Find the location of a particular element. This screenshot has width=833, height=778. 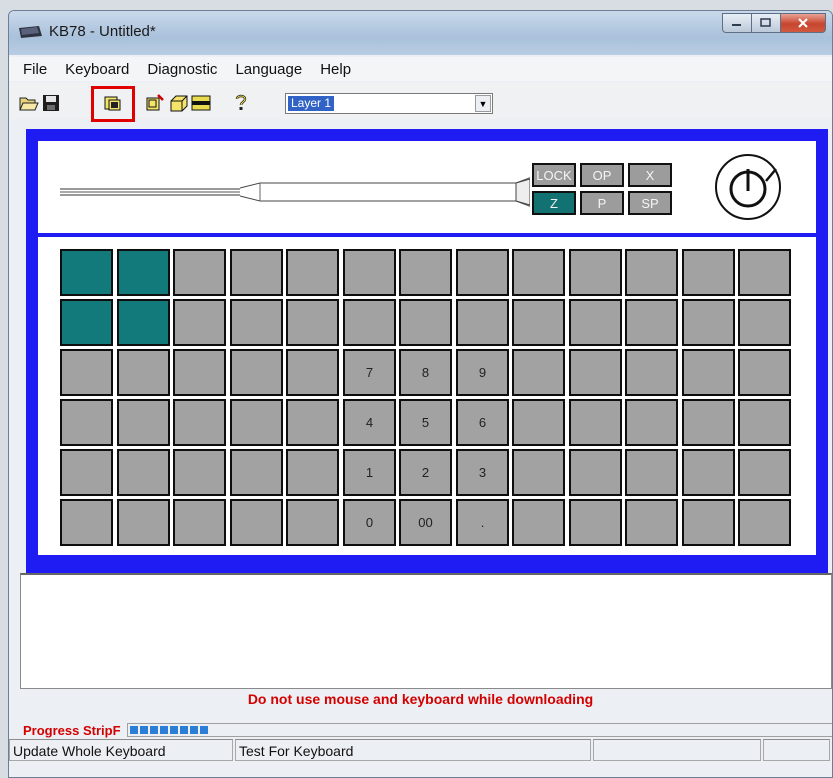

key-r2-c1 is located at coordinates (143, 372).